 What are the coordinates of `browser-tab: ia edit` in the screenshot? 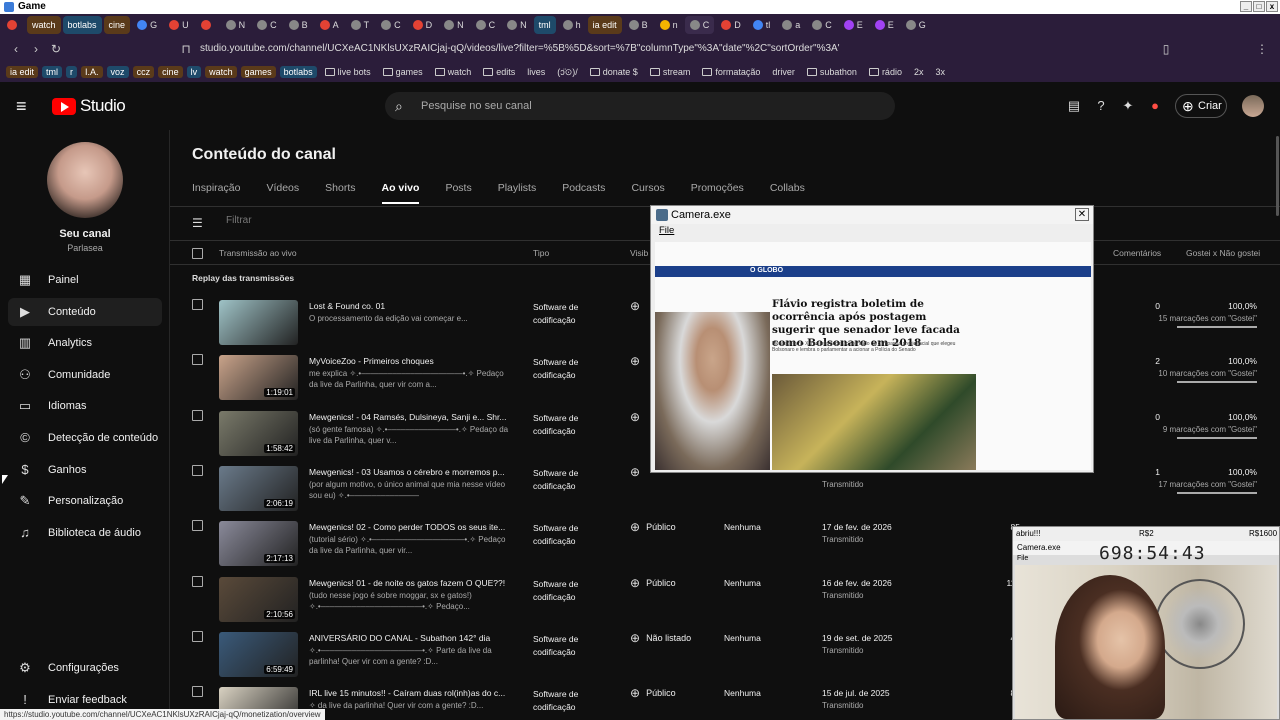 It's located at (604, 25).